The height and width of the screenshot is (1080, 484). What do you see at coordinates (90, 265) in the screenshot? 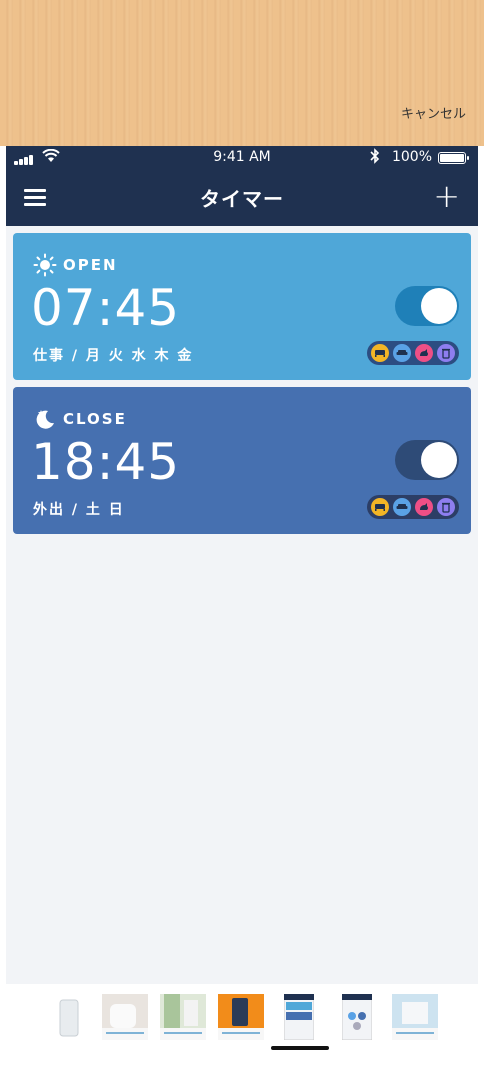
I see `mode-label: OPEN` at bounding box center [90, 265].